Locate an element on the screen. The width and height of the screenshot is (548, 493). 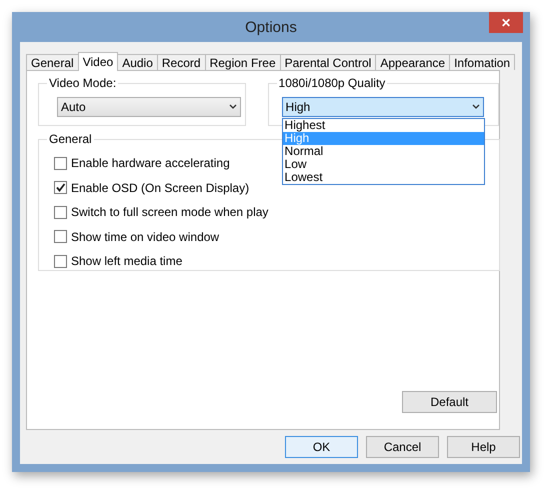
dropdown-option: Highest is located at coordinates (383, 125).